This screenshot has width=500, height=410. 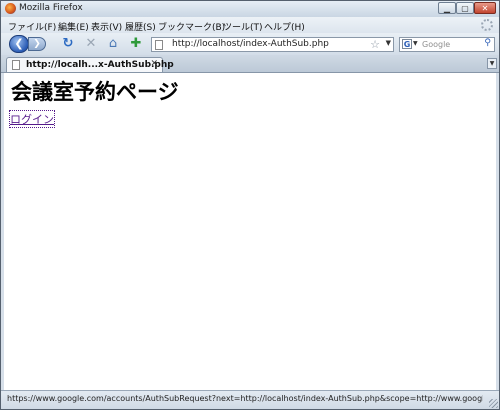 I want to click on back-button: ❮, so click(x=19, y=44).